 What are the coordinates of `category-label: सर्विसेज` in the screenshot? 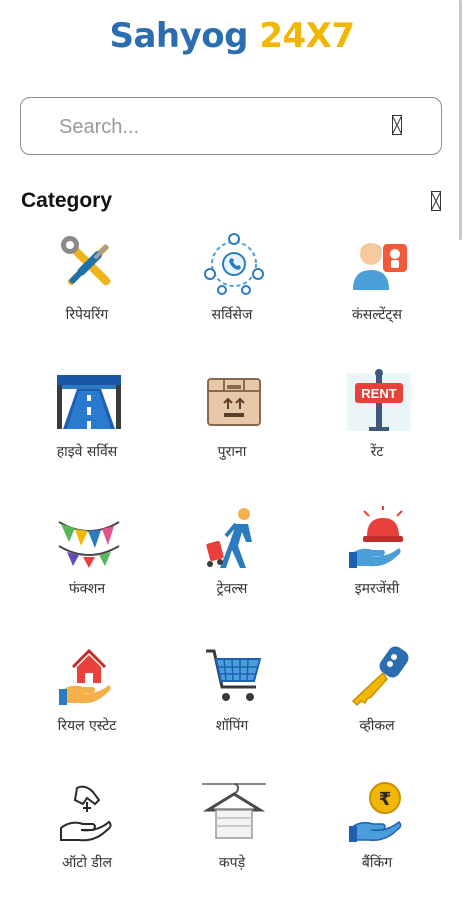 It's located at (232, 315).